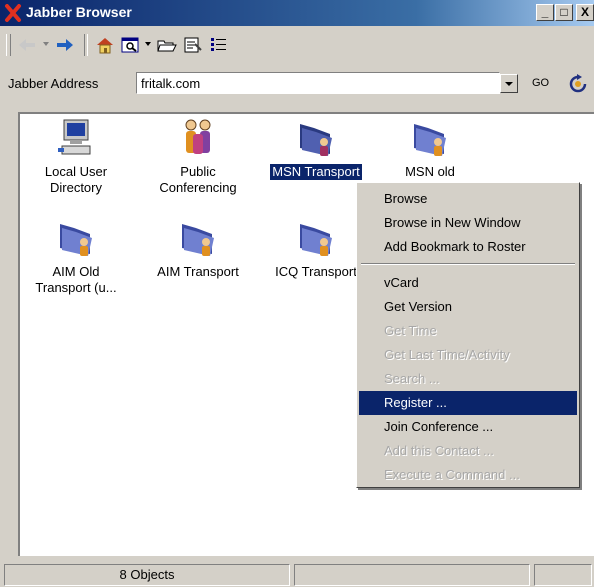  Describe the element at coordinates (297, 45) in the screenshot. I see `toolbar` at that location.